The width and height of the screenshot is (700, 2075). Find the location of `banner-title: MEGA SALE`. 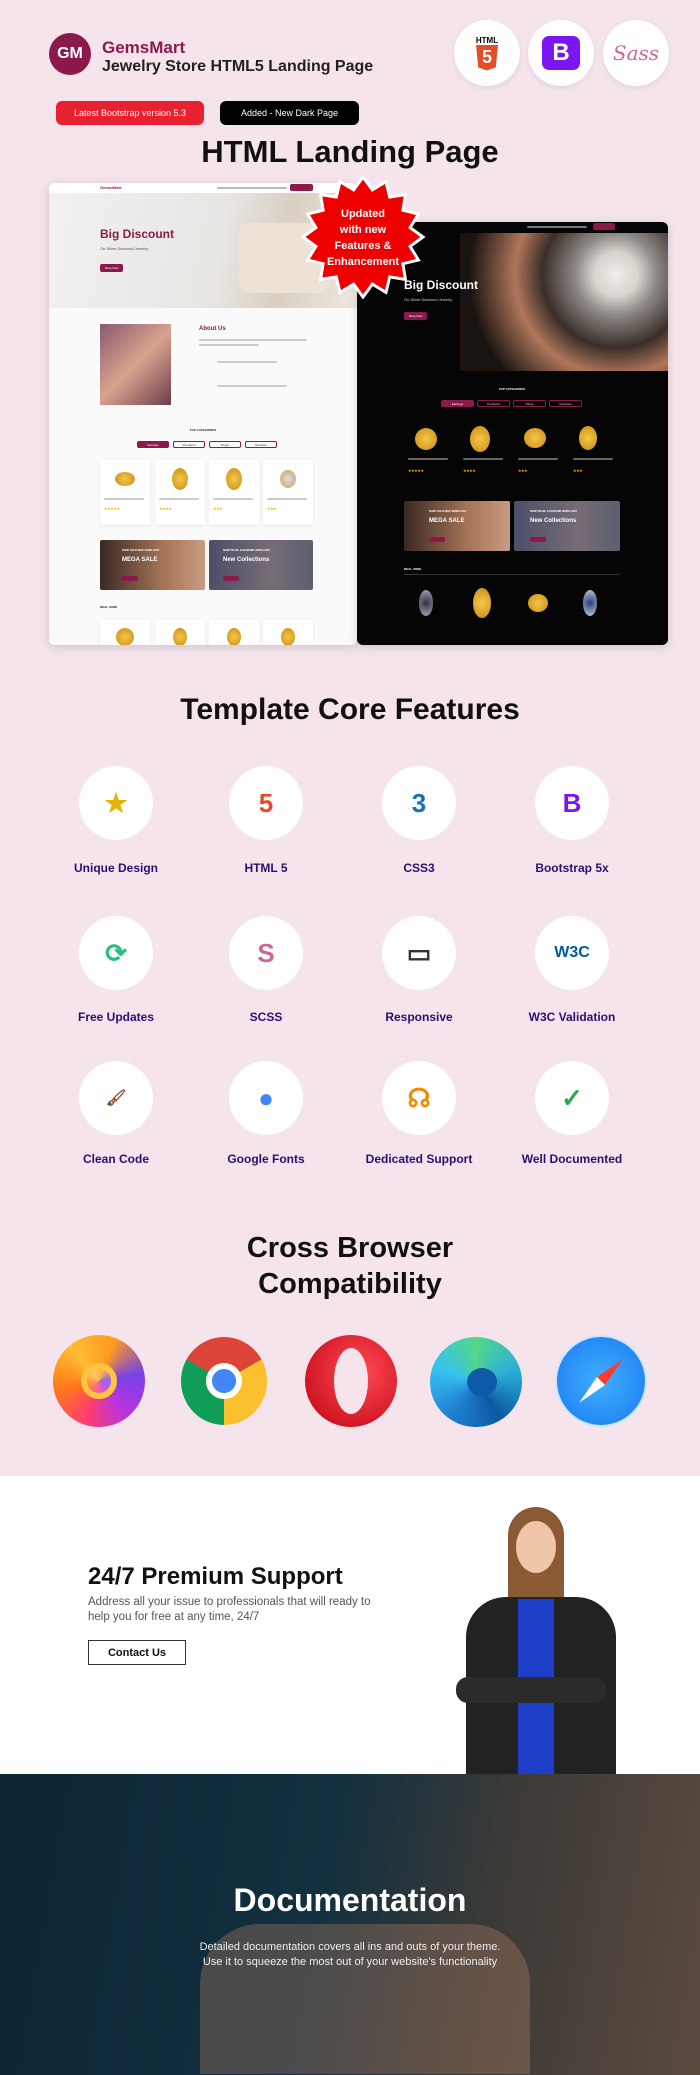

banner-title: MEGA SALE is located at coordinates (140, 560).